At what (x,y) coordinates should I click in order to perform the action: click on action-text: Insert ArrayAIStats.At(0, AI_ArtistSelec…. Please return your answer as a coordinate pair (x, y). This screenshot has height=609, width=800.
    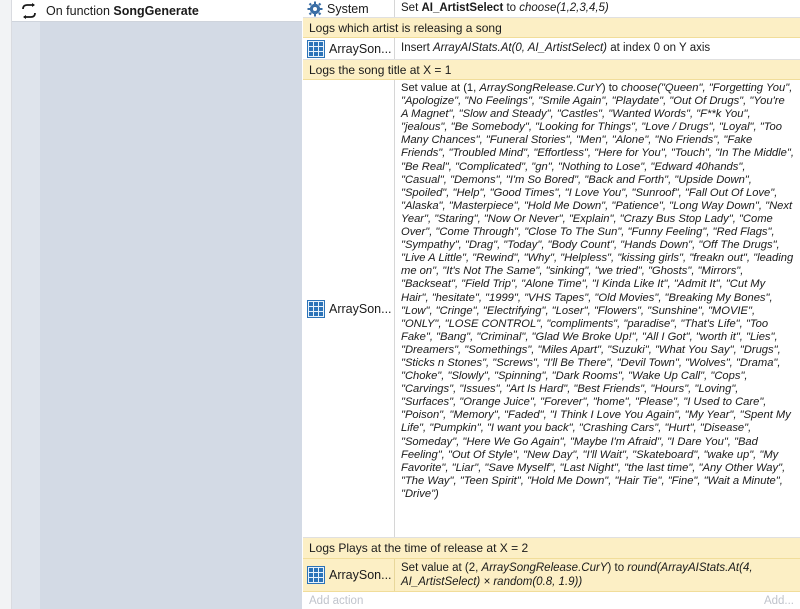
    Looking at the image, I should click on (597, 48).